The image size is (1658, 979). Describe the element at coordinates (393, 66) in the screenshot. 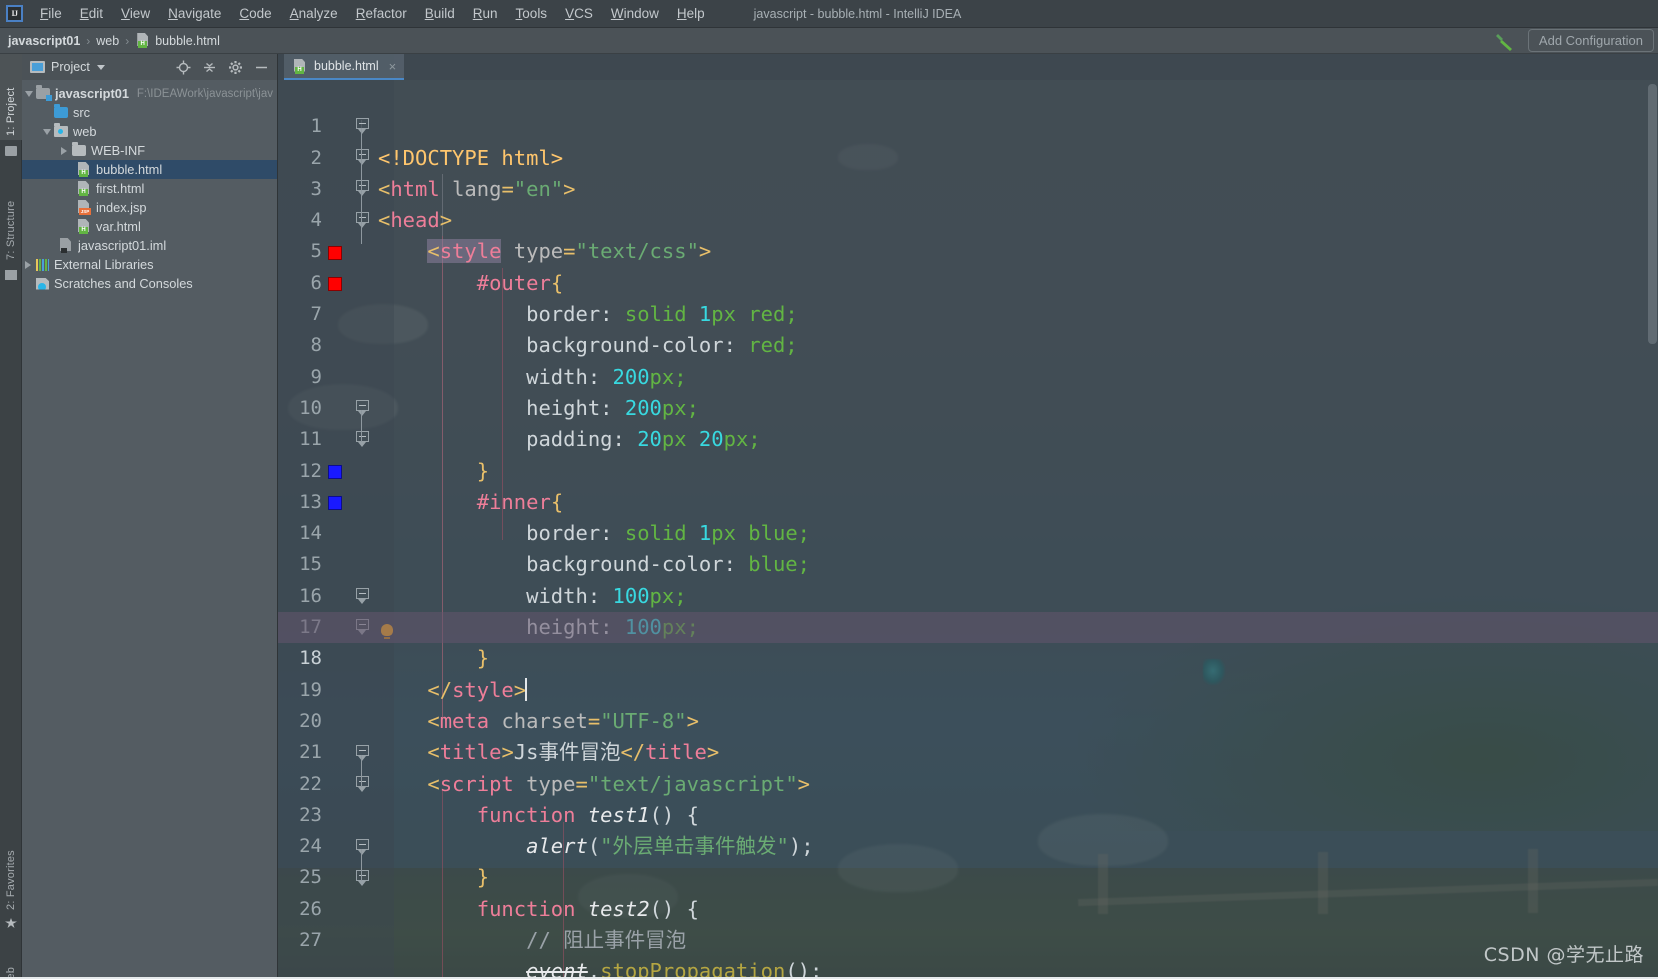

I see `close-icon: ×` at that location.